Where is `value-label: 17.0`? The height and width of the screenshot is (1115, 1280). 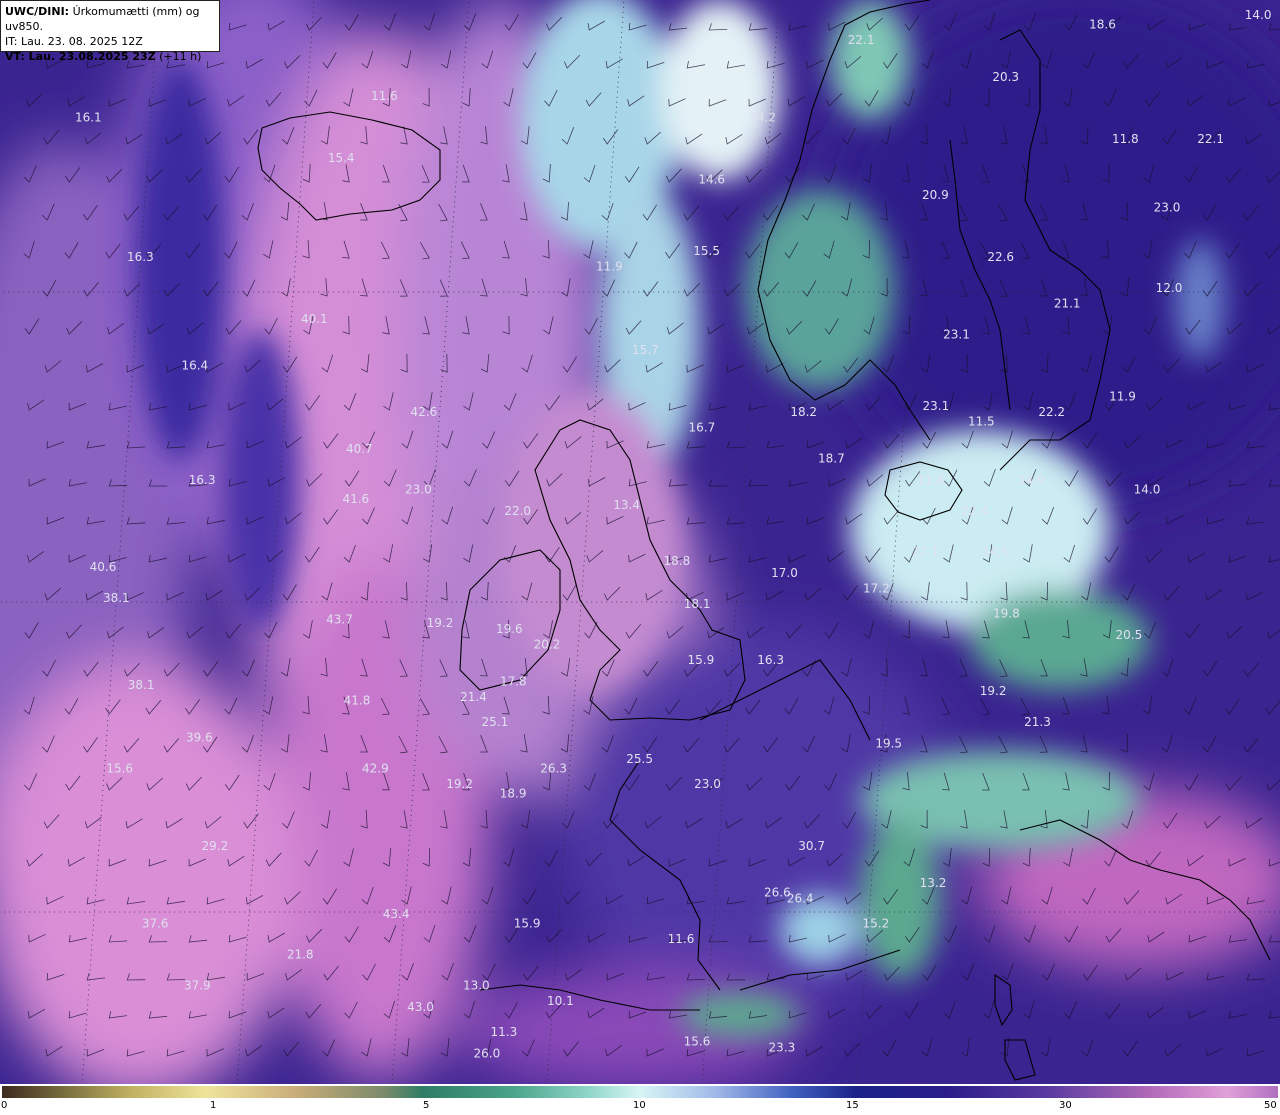
value-label: 17.0 is located at coordinates (784, 573).